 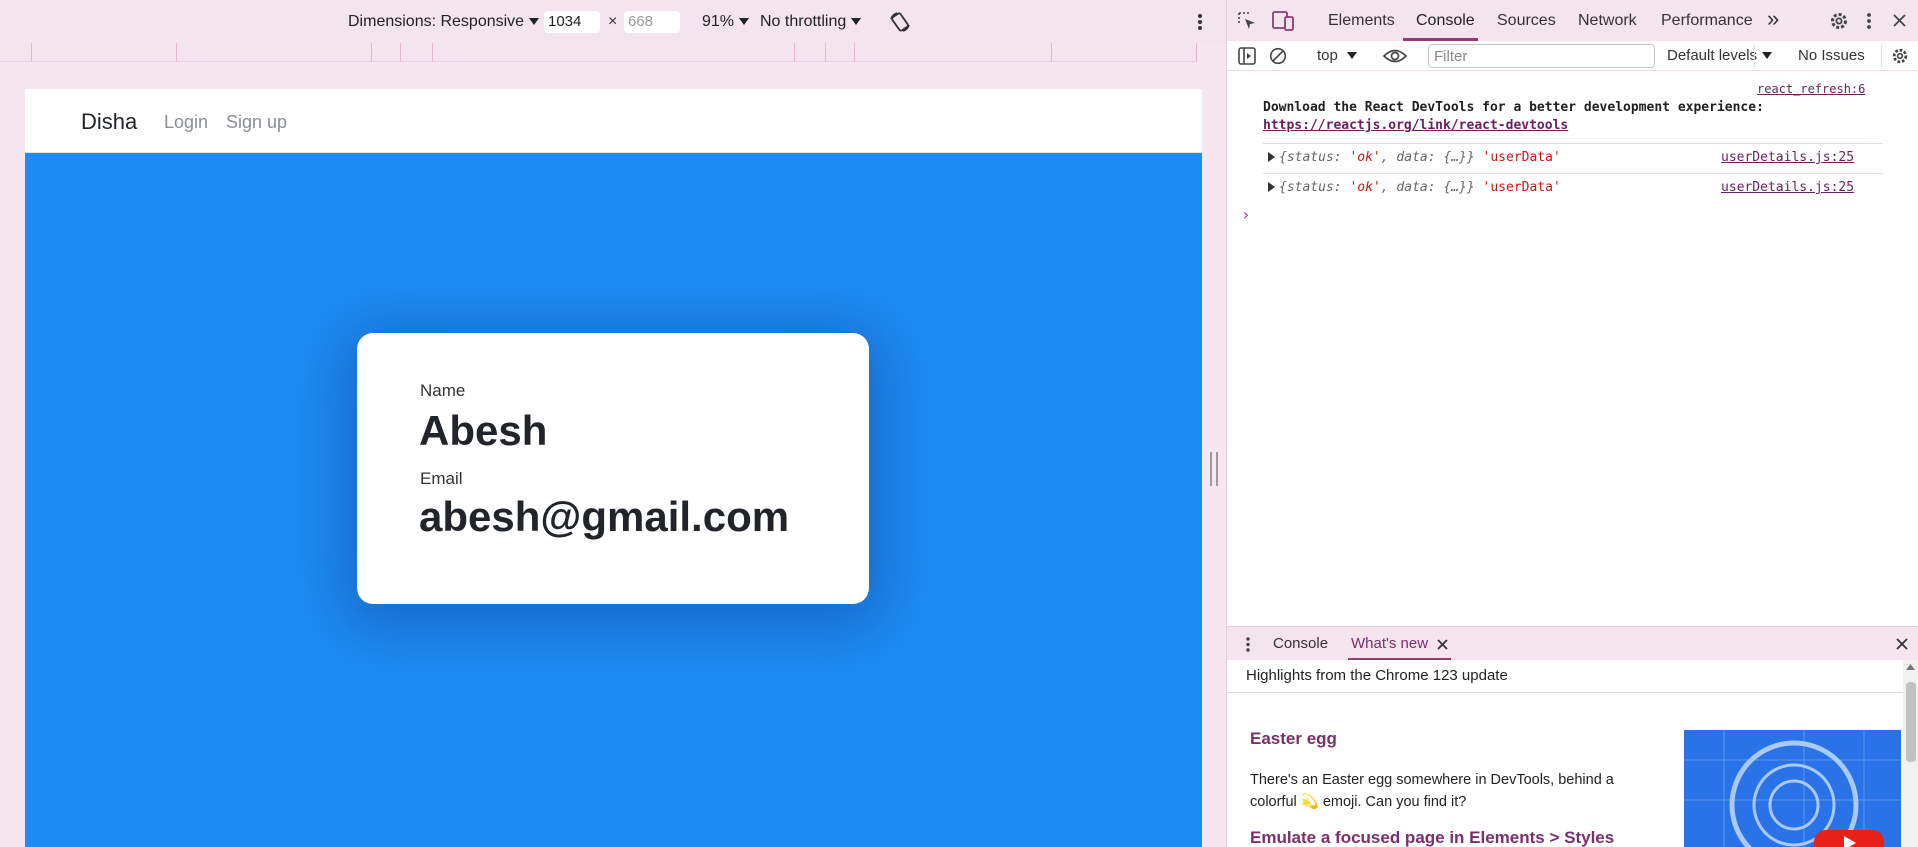 I want to click on eye-icon, so click(x=1395, y=56).